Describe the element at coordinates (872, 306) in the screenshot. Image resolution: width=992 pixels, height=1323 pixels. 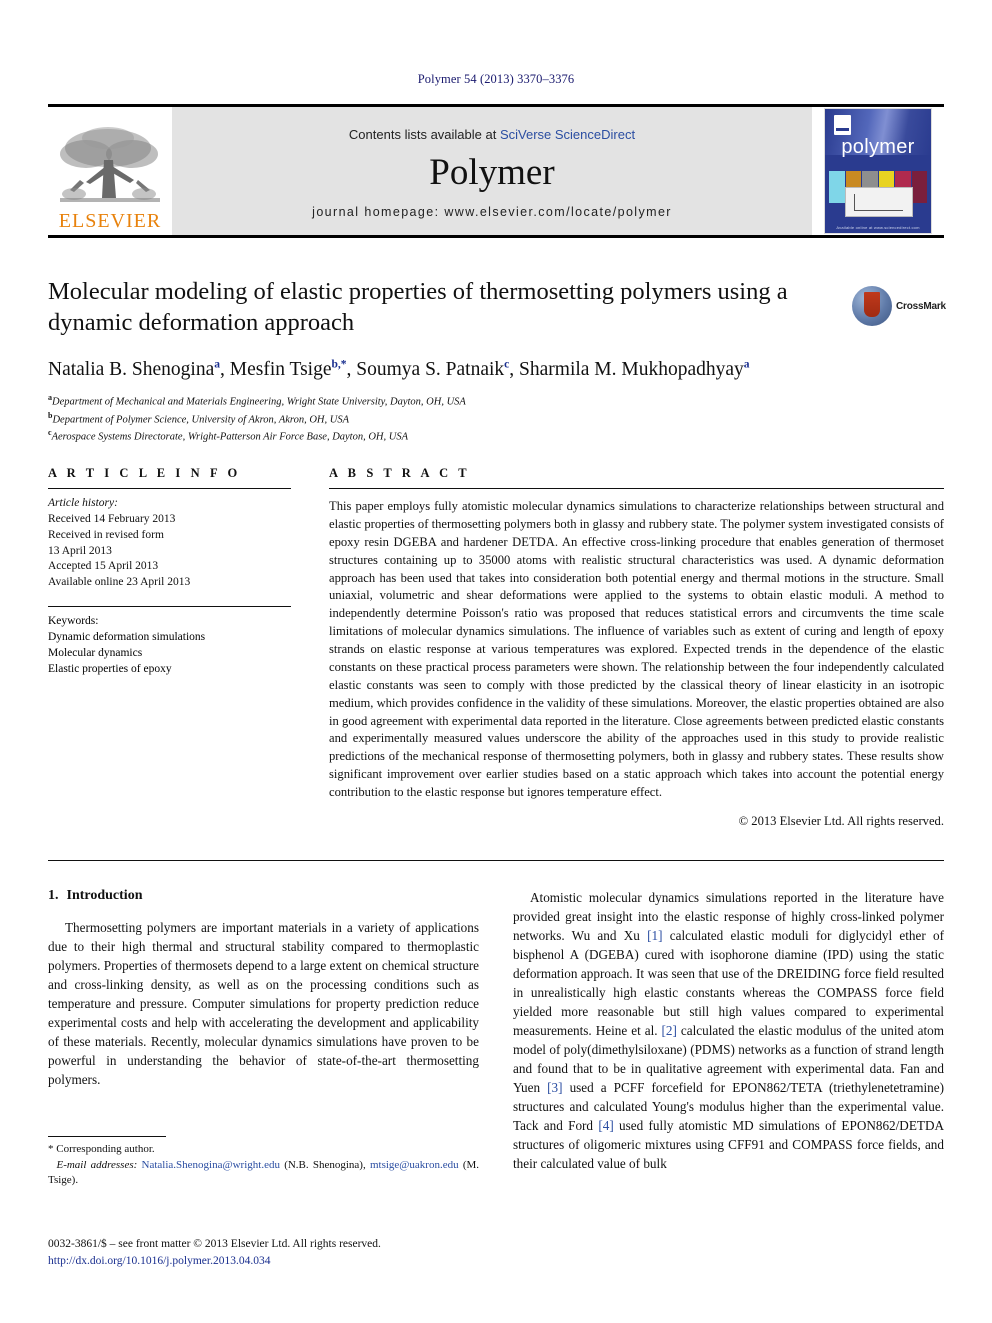
I see `crossmark-icon` at that location.